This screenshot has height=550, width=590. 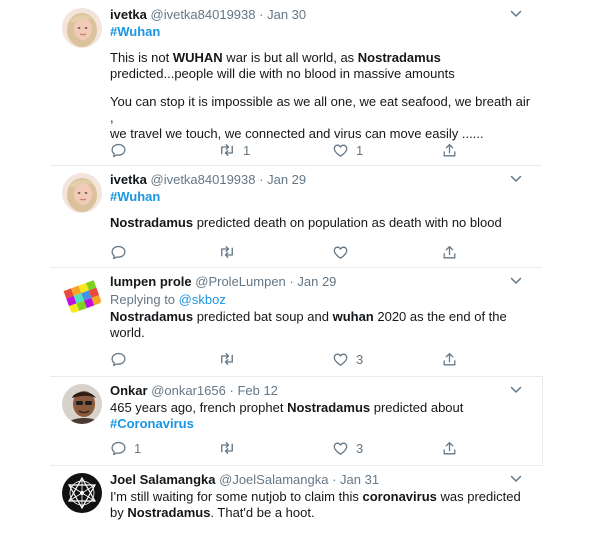 I want to click on retweet-button: 1, so click(x=234, y=150).